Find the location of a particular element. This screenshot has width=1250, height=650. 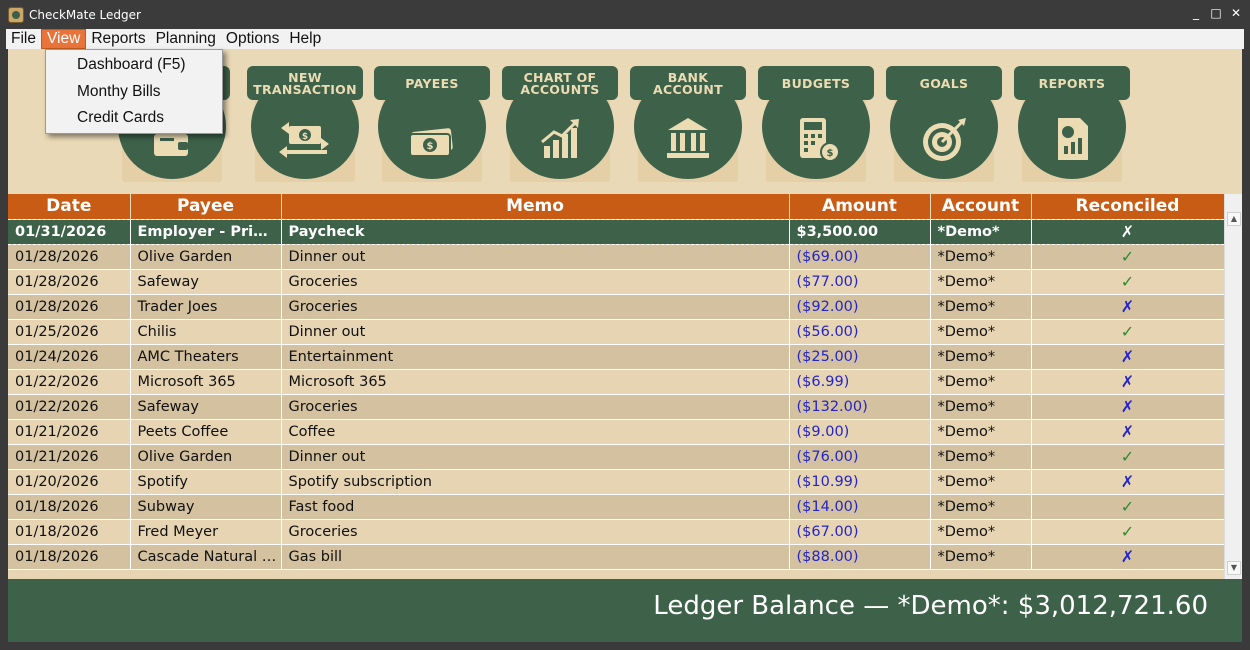

column-header-reconciled: Reconciled is located at coordinates (1128, 206).